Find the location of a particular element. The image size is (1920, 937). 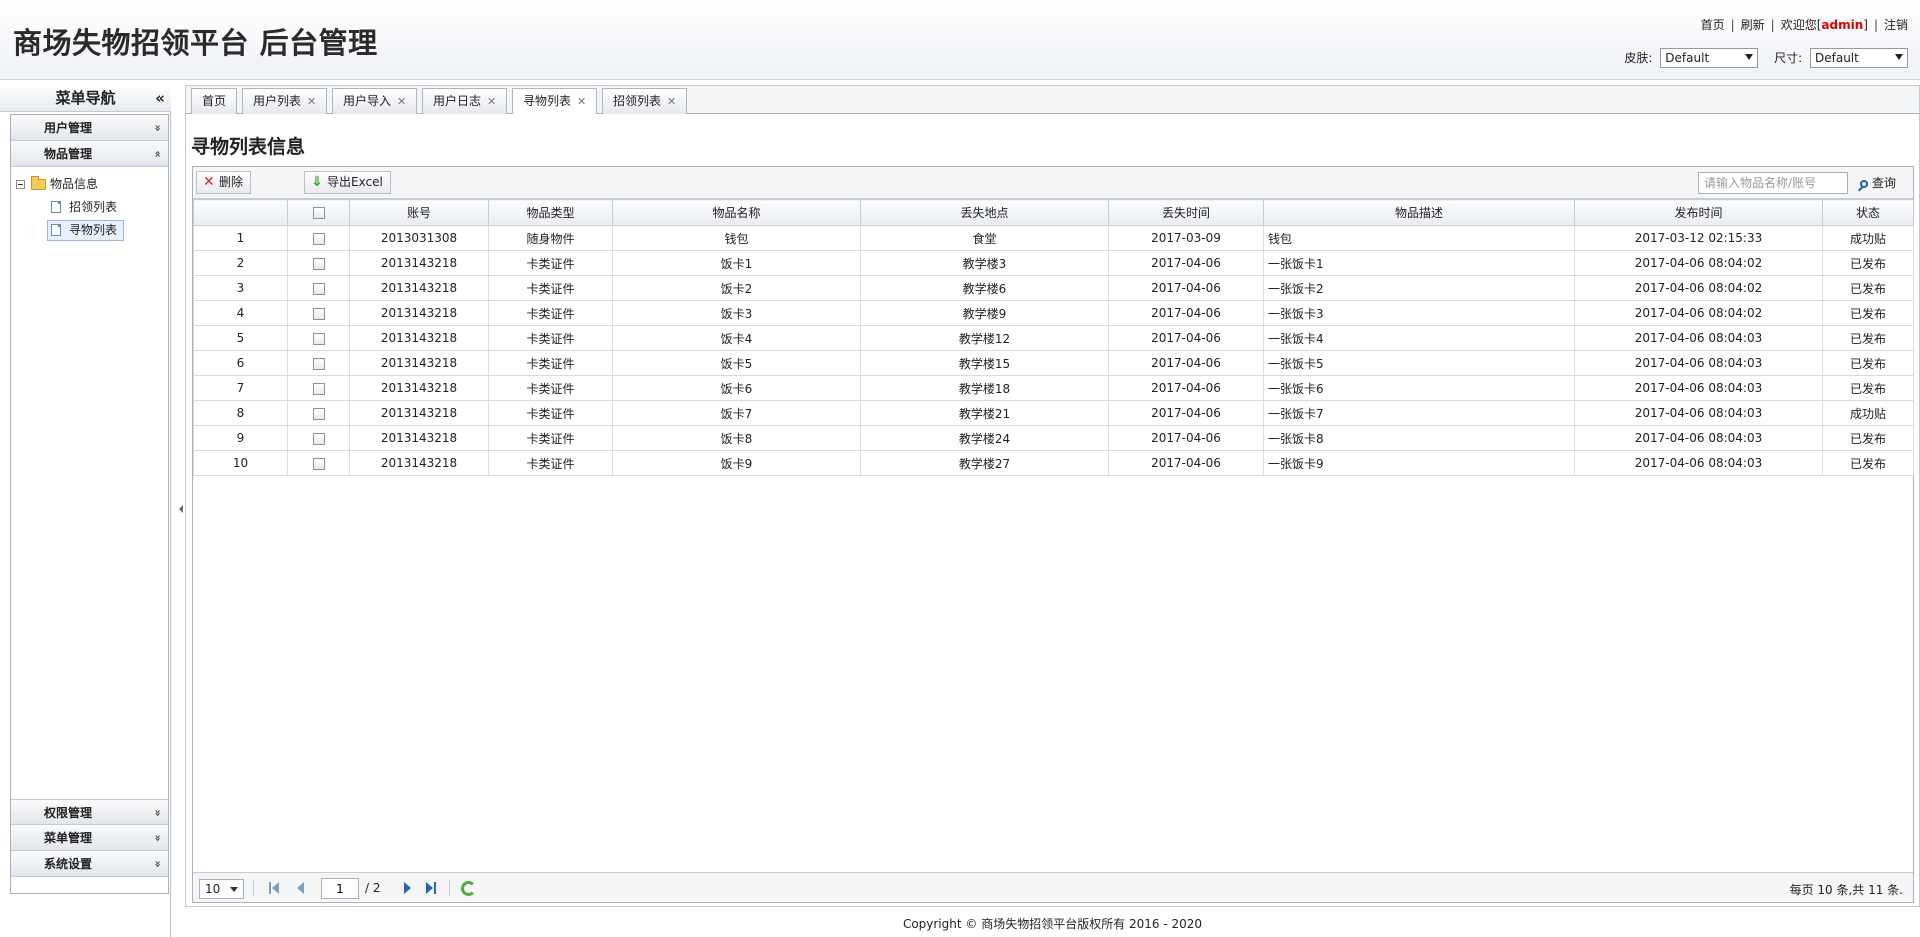

collapse-node-icon is located at coordinates (20, 184).